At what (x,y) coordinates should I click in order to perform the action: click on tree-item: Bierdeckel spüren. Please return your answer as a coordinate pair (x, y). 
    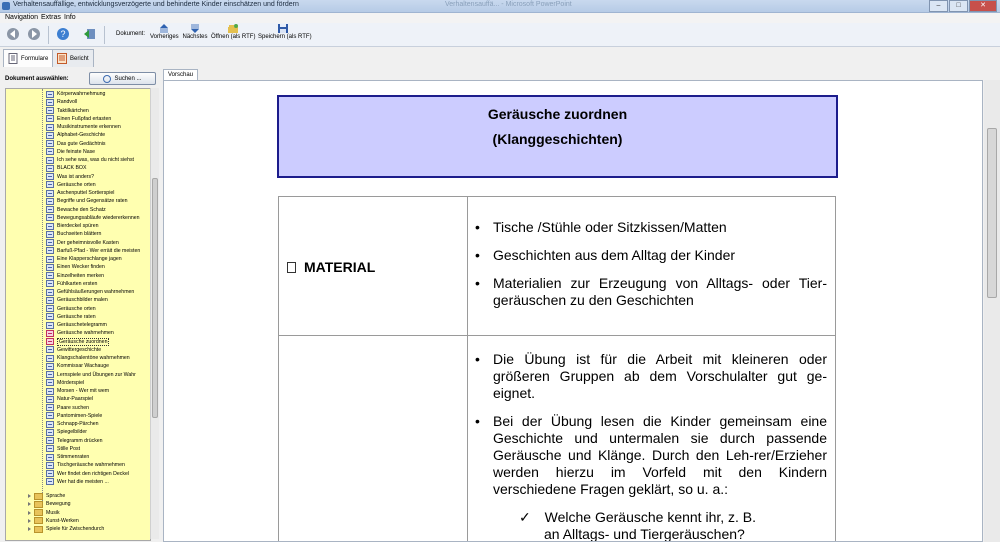
    Looking at the image, I should click on (72, 226).